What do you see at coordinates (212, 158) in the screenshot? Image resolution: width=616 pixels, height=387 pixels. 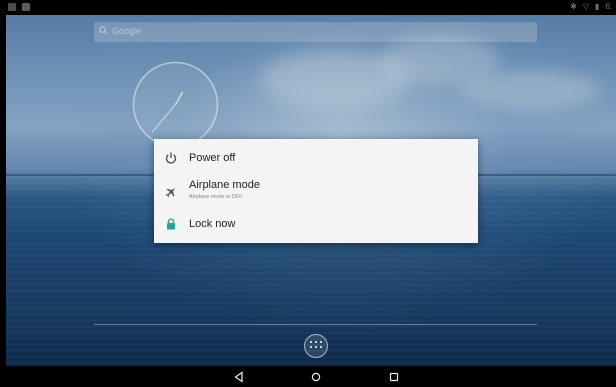 I see `power-off-label: Power off` at bounding box center [212, 158].